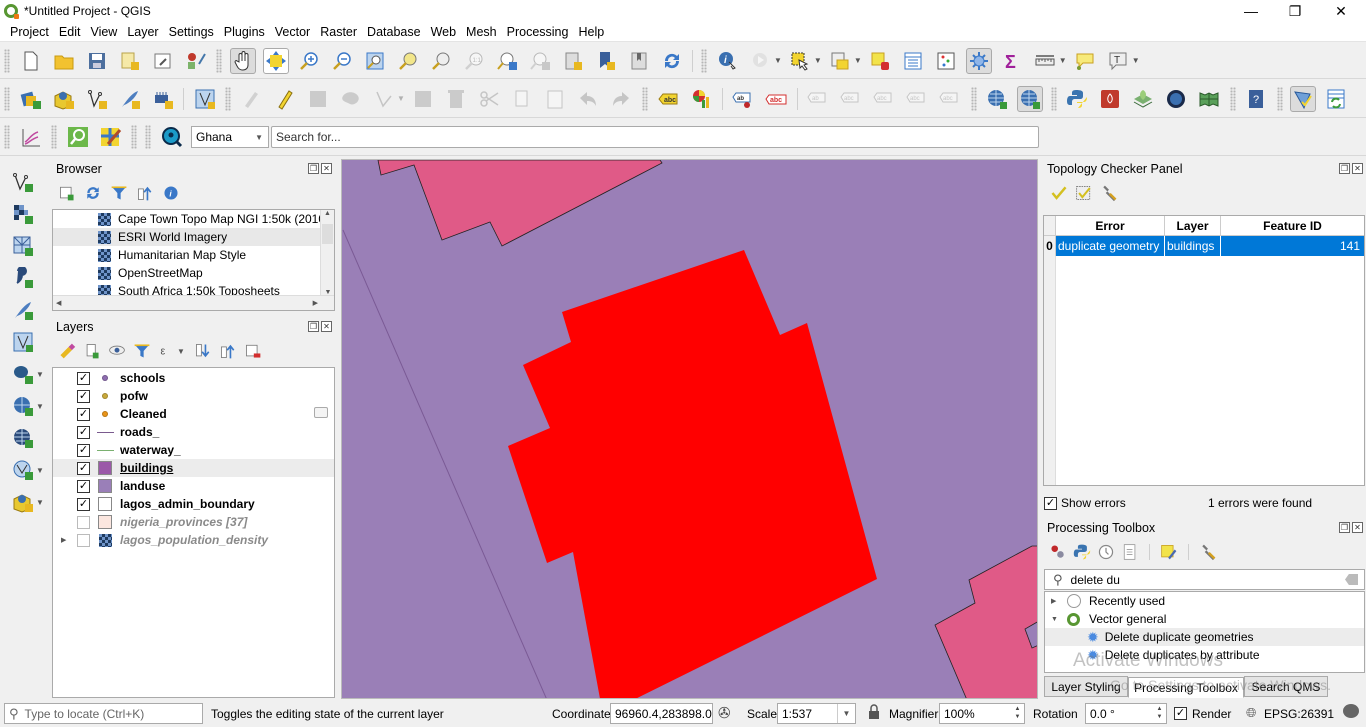 This screenshot has width=1366, height=727. Describe the element at coordinates (103, 713) in the screenshot. I see `locator-search-input: ⚲ Type to locate (Ctrl+K)` at that location.